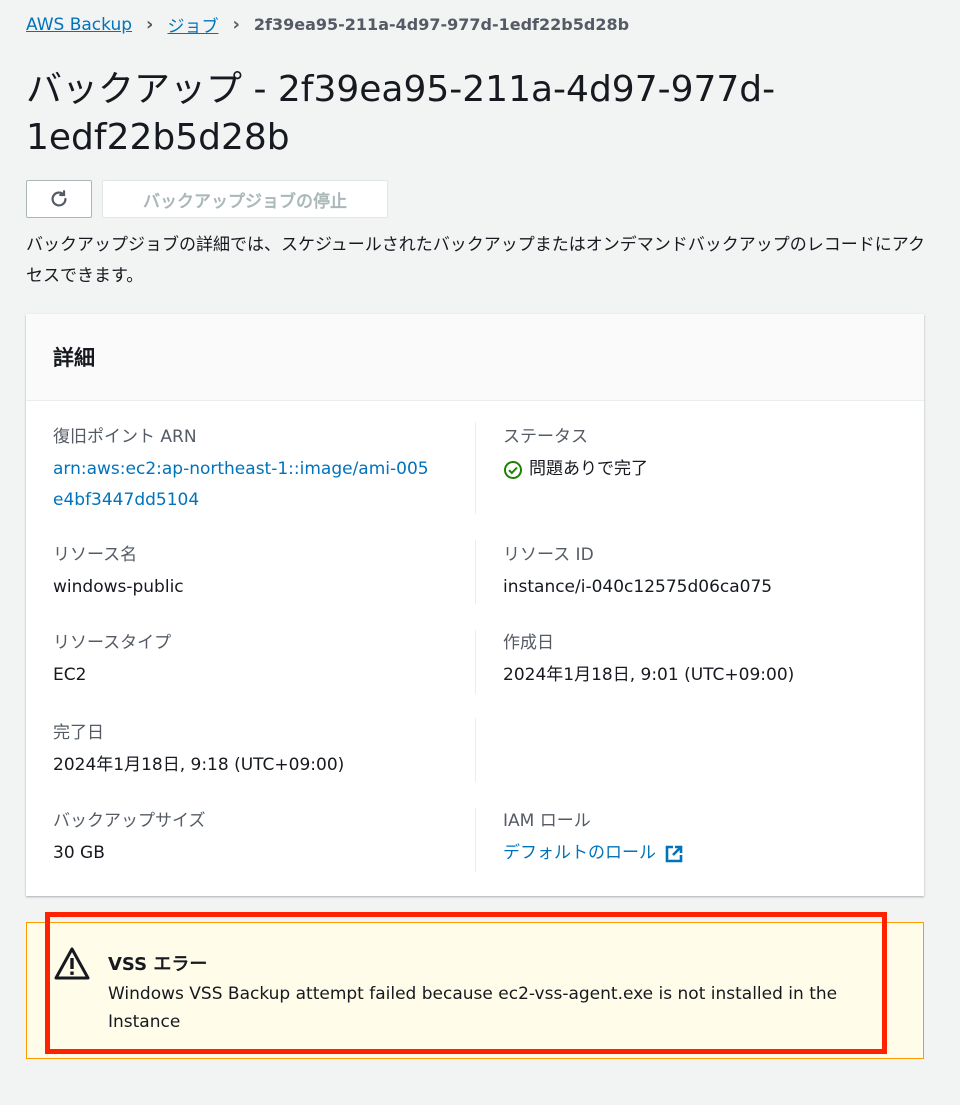 The image size is (960, 1105). I want to click on completed-date-label: 完了日, so click(78, 733).